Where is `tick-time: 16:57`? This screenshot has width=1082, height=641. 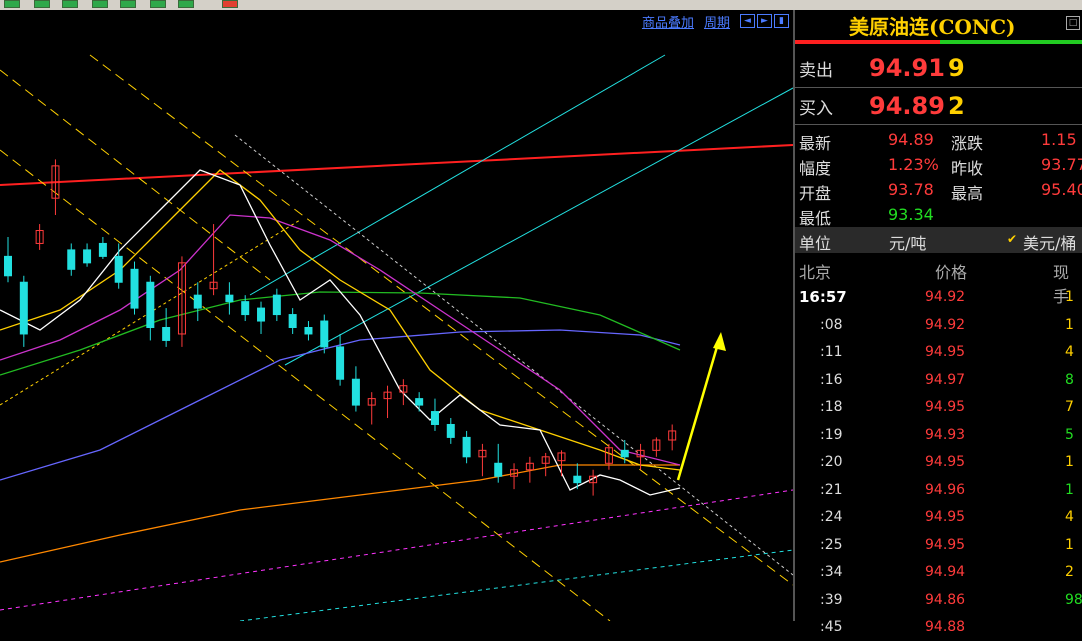
tick-time: 16:57 is located at coordinates (823, 297).